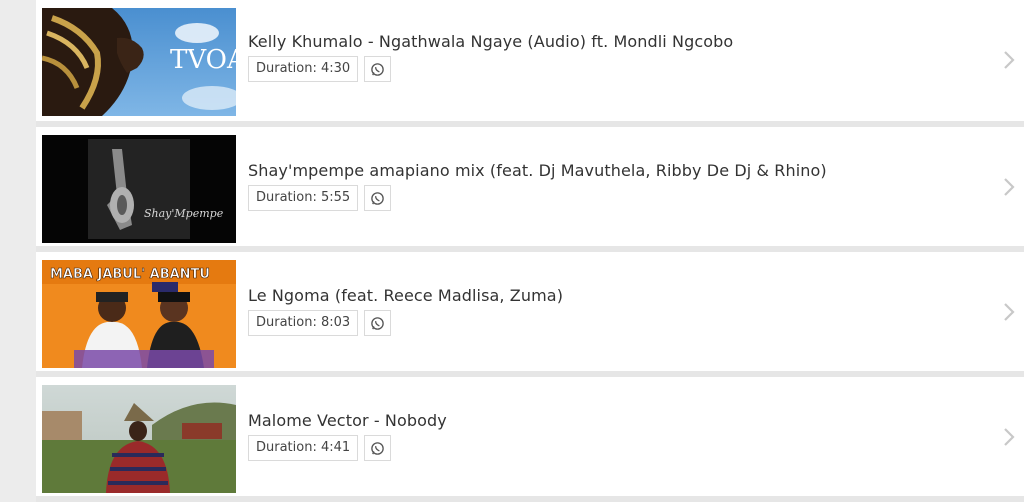 The height and width of the screenshot is (502, 1024). I want to click on thumbnail-art: MABA JABUL' ABANTU, so click(139, 314).